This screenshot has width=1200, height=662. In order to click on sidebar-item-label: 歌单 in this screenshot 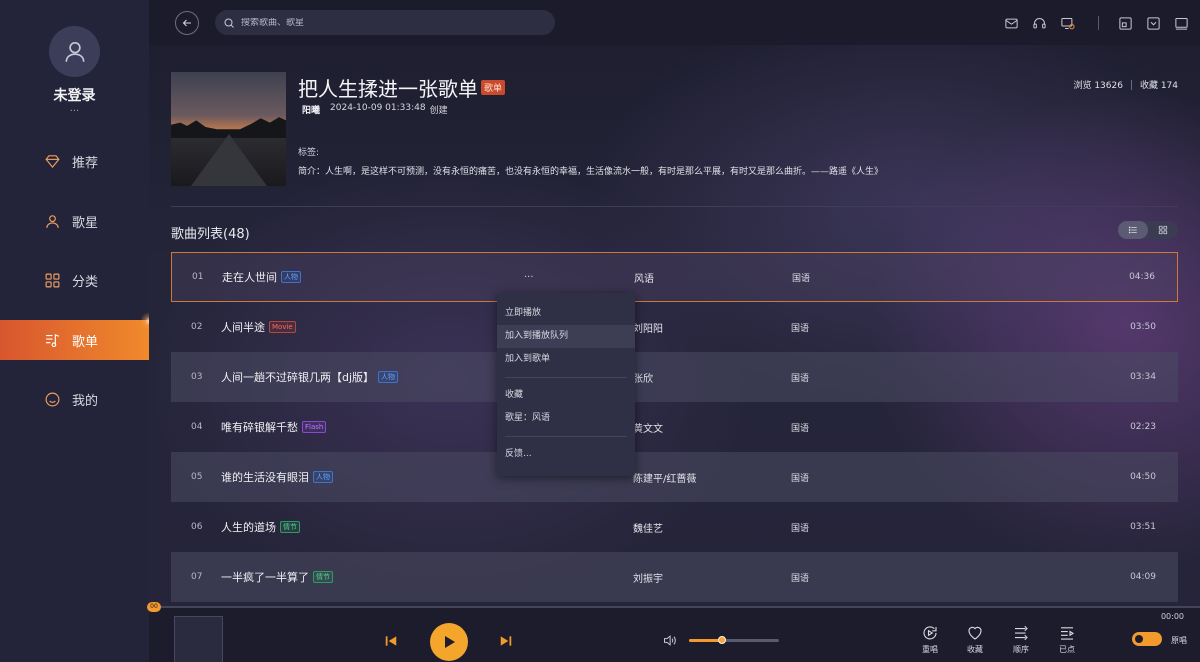, I will do `click(85, 342)`.